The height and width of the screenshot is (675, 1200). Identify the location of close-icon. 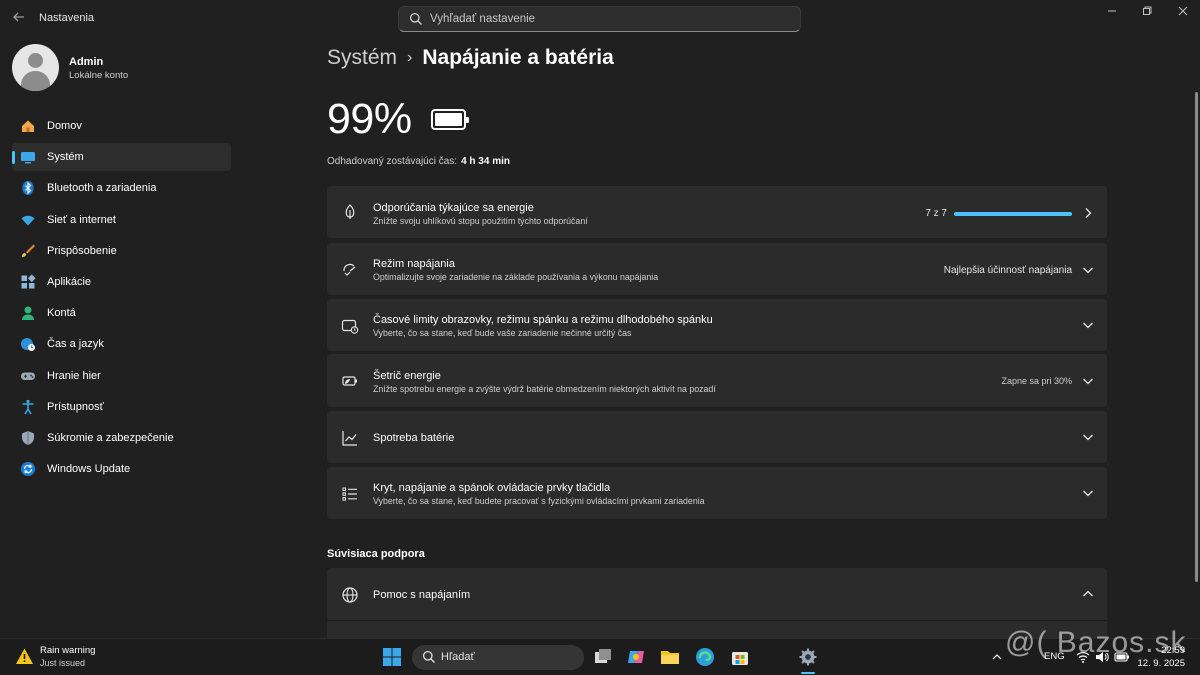
(1183, 11).